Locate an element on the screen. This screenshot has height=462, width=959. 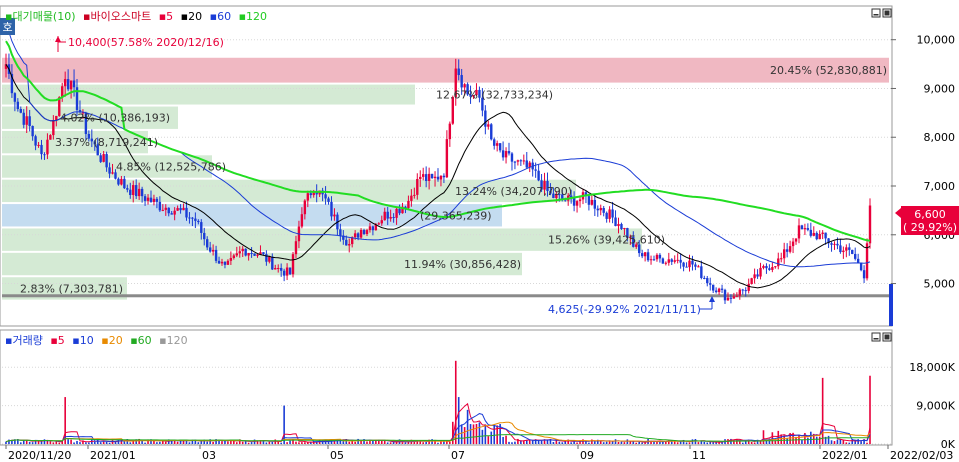
price-tick-label: 10,000 is located at coordinates (936, 40).